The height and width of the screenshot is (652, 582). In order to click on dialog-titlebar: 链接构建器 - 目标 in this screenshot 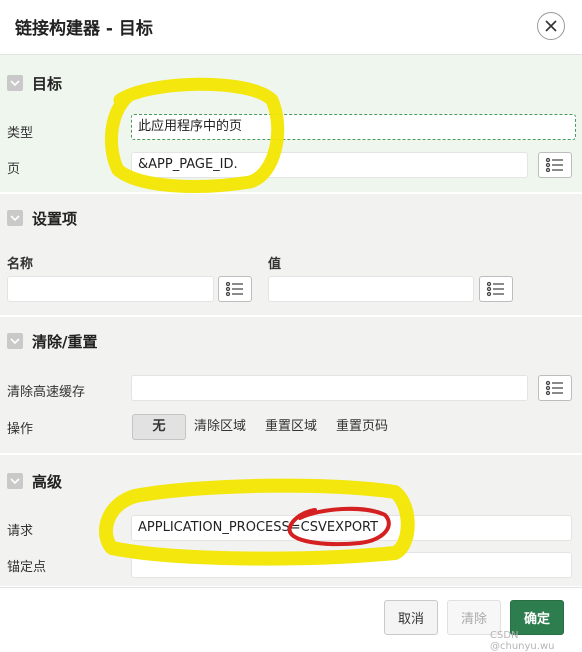, I will do `click(291, 27)`.